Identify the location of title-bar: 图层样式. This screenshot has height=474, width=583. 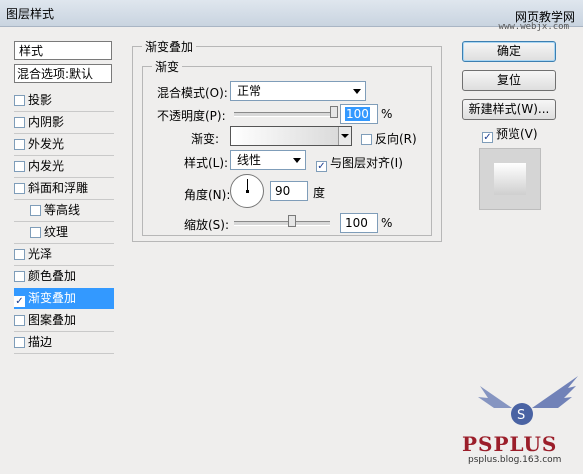
(291, 13).